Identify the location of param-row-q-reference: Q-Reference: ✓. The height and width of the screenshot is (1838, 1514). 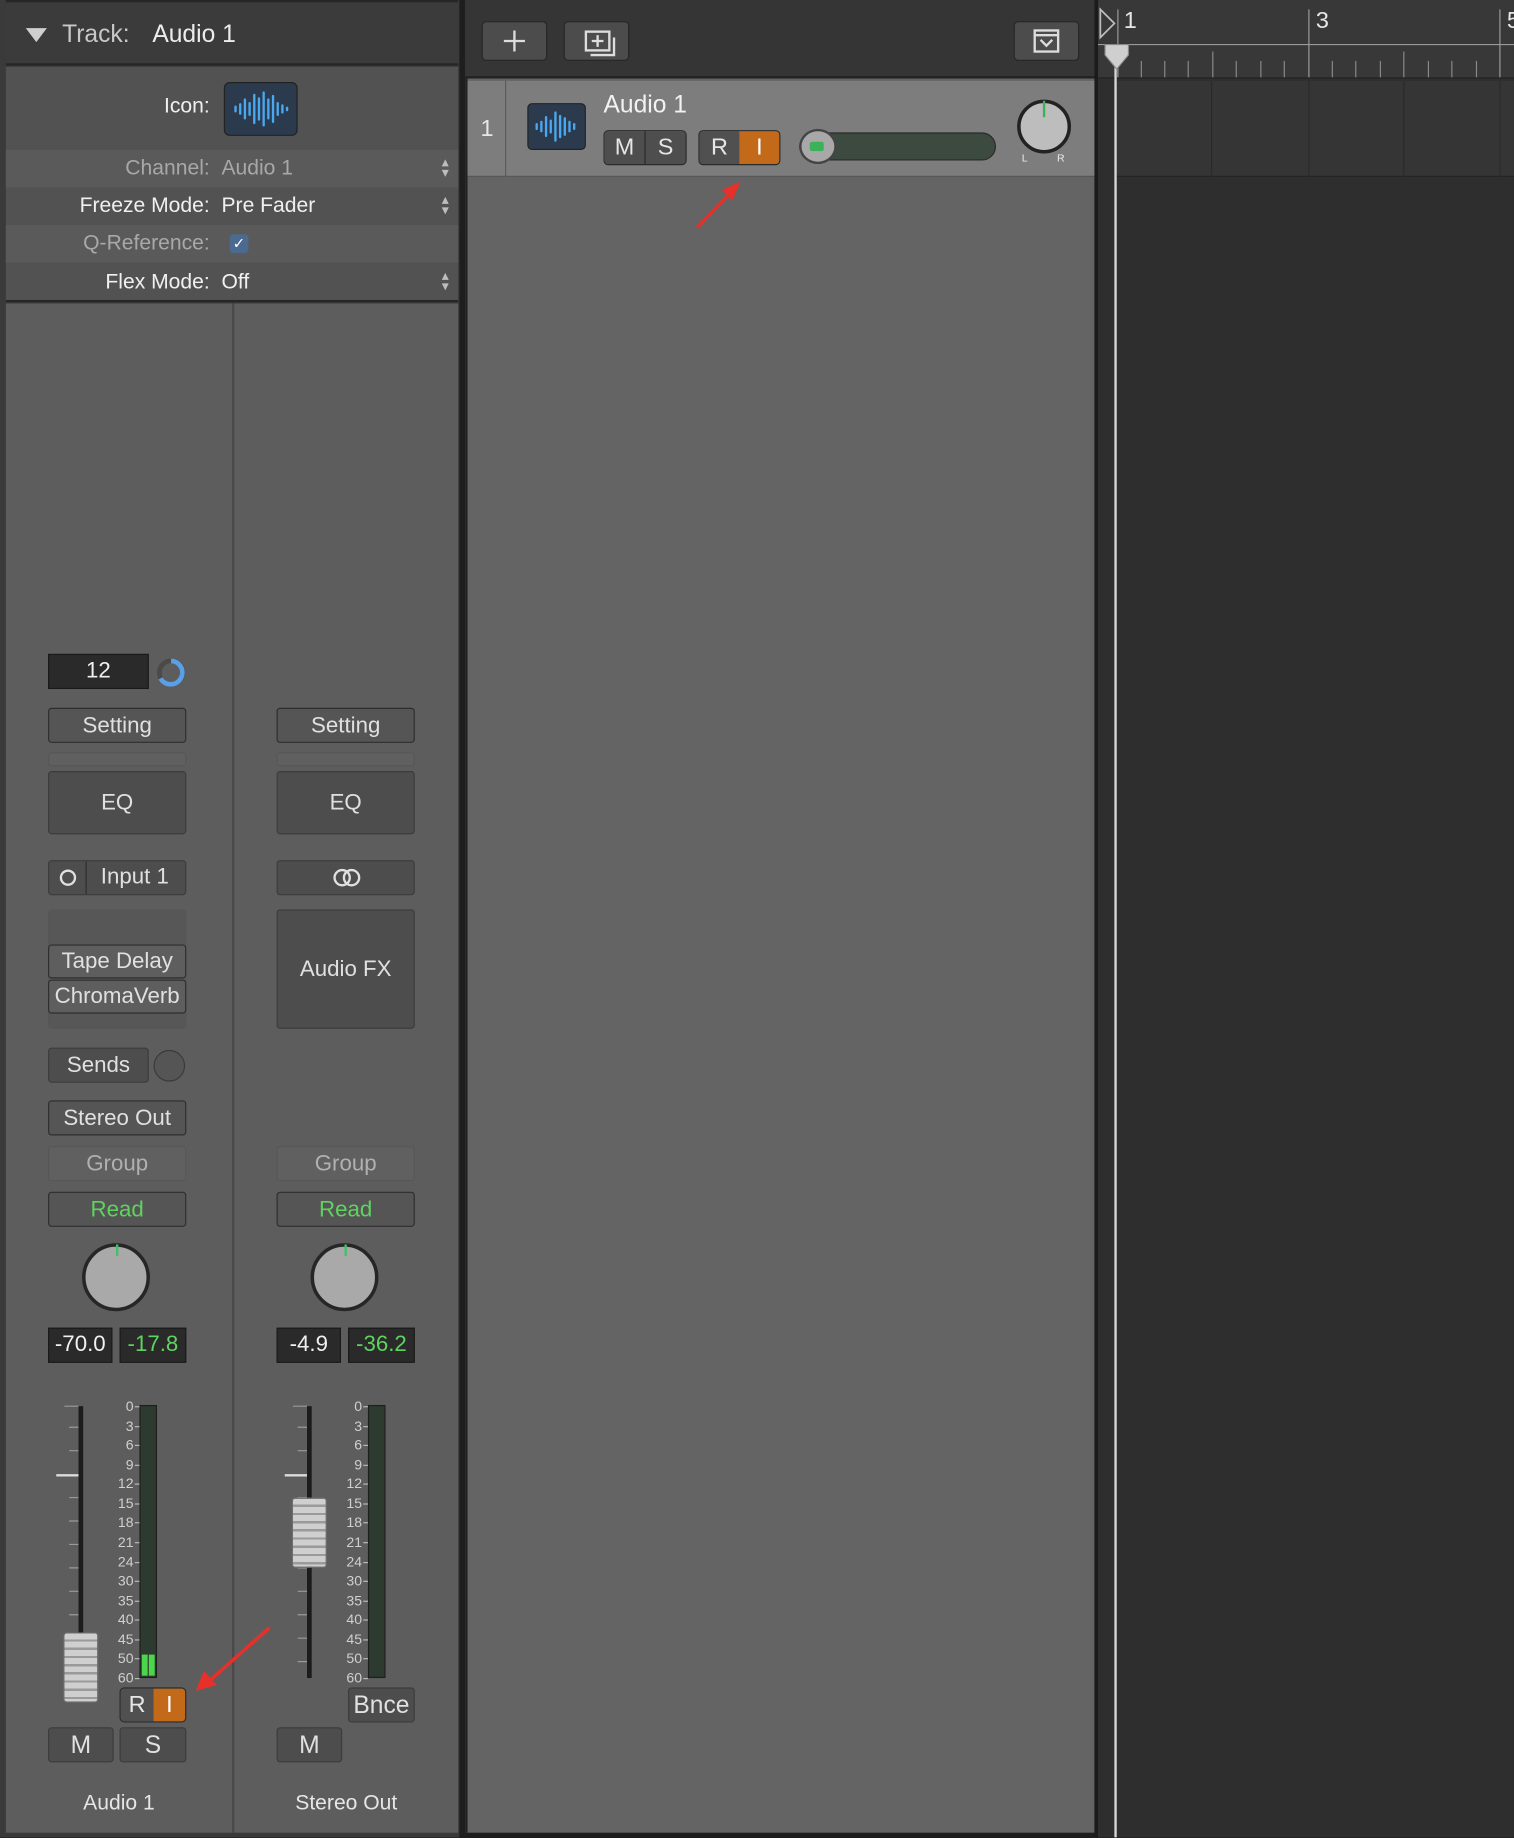
(232, 243).